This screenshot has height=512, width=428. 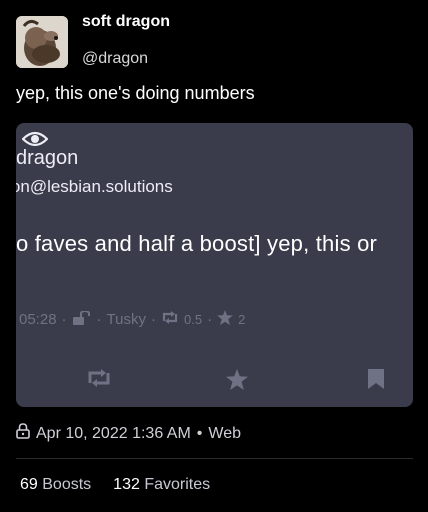 What do you see at coordinates (376, 379) in the screenshot?
I see `bookmark-icon` at bounding box center [376, 379].